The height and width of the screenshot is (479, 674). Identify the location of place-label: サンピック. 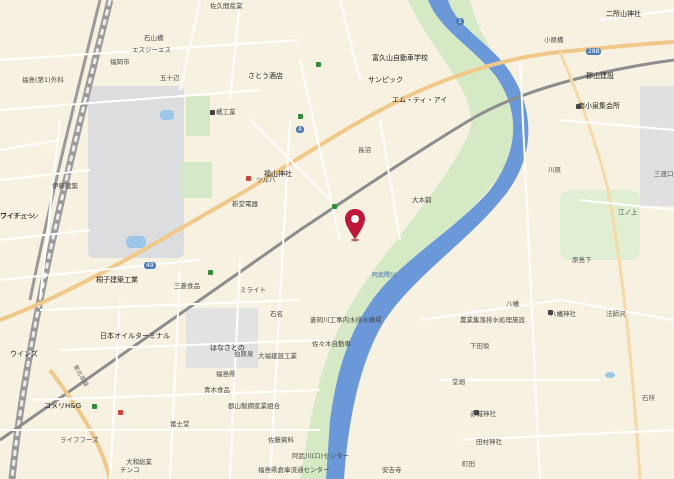
(385, 80).